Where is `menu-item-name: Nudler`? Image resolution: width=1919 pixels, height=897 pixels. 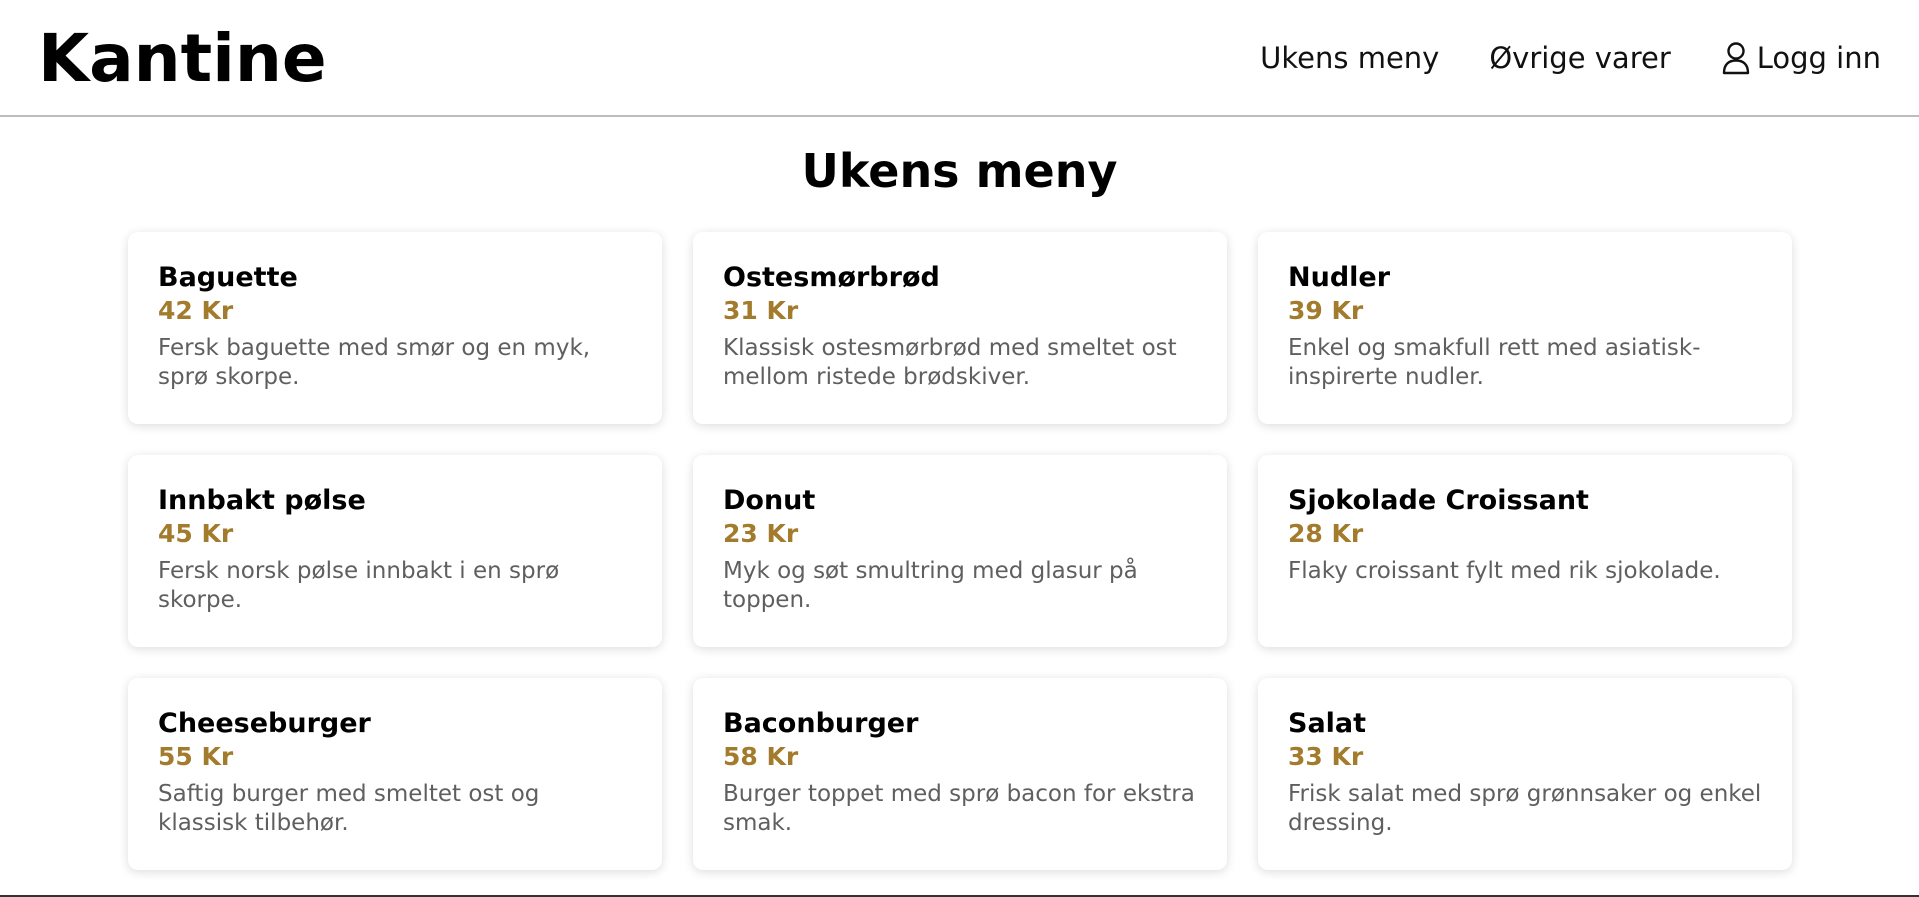 menu-item-name: Nudler is located at coordinates (1339, 277).